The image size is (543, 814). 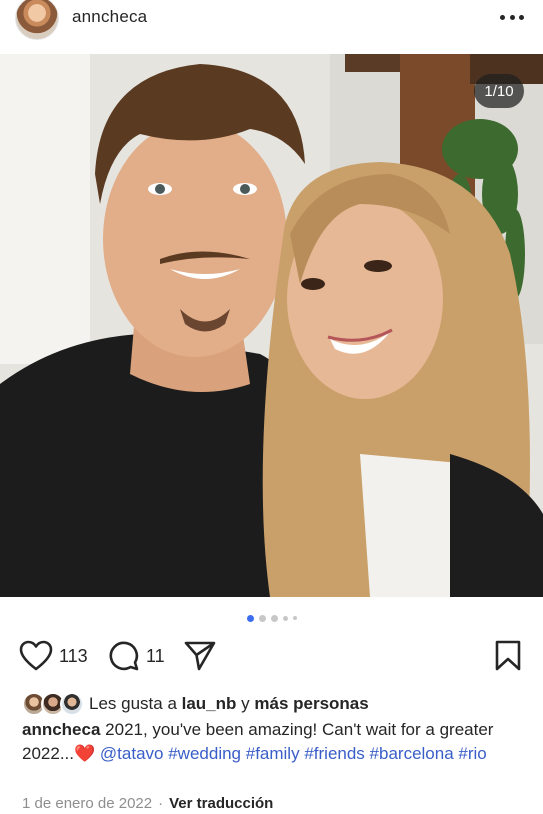 I want to click on like-button: 113, so click(x=53, y=656).